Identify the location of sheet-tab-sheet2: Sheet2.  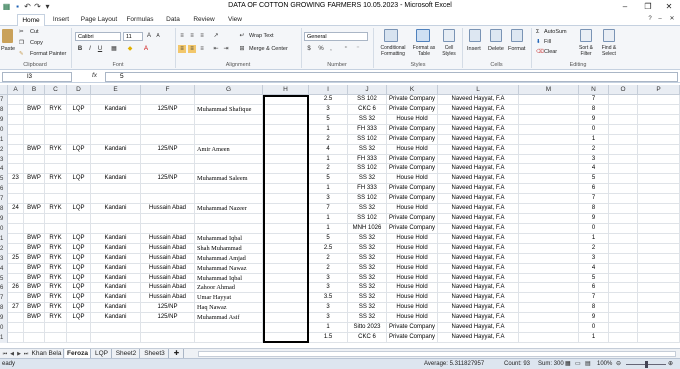
(126, 353).